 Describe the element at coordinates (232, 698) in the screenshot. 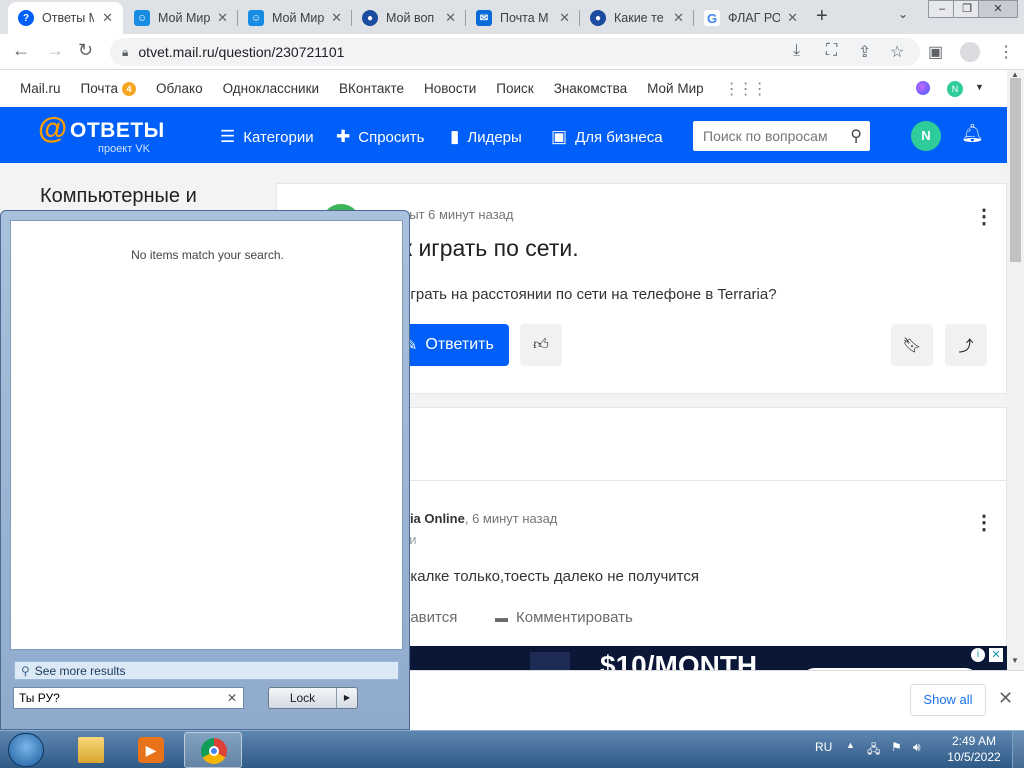

I see `clear-search-icon: ✕` at that location.